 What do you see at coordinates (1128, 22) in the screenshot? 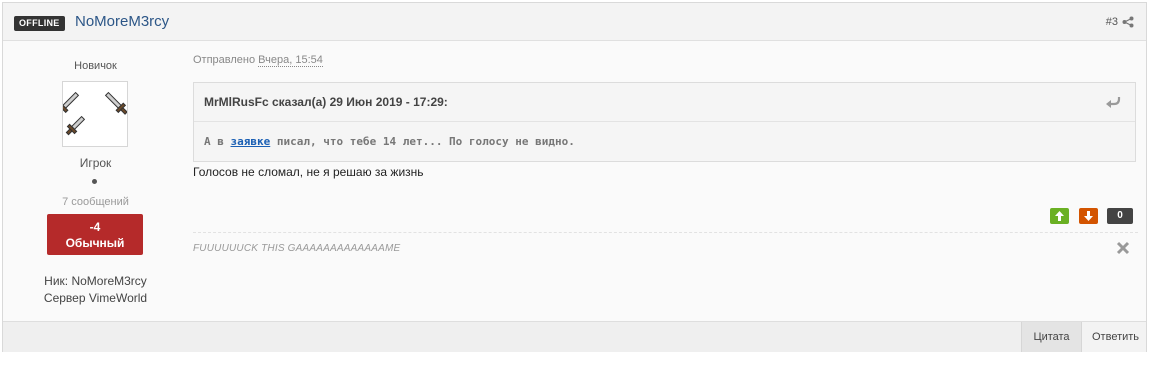
I see `share-icon` at bounding box center [1128, 22].